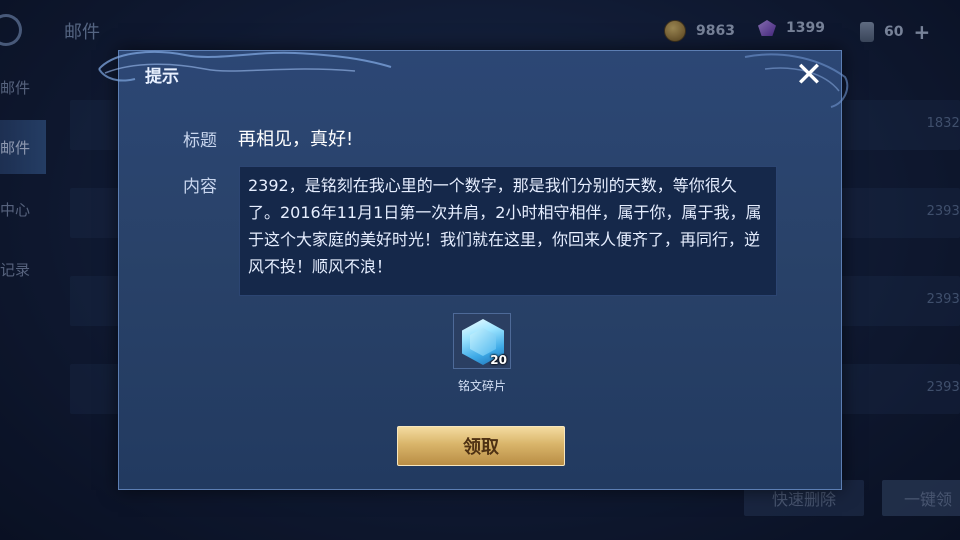 Image resolution: width=960 pixels, height=540 pixels. What do you see at coordinates (200, 141) in the screenshot?
I see `subject-label: 标题` at bounding box center [200, 141].